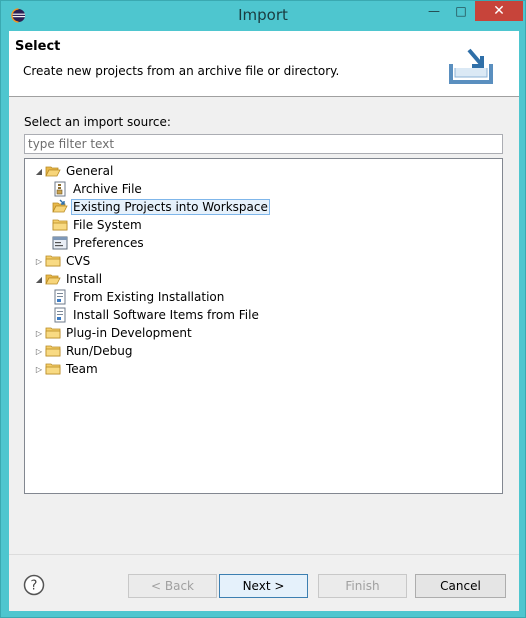 Image resolution: width=526 pixels, height=618 pixels. Describe the element at coordinates (263, 586) in the screenshot. I see `next-button: Next >` at that location.